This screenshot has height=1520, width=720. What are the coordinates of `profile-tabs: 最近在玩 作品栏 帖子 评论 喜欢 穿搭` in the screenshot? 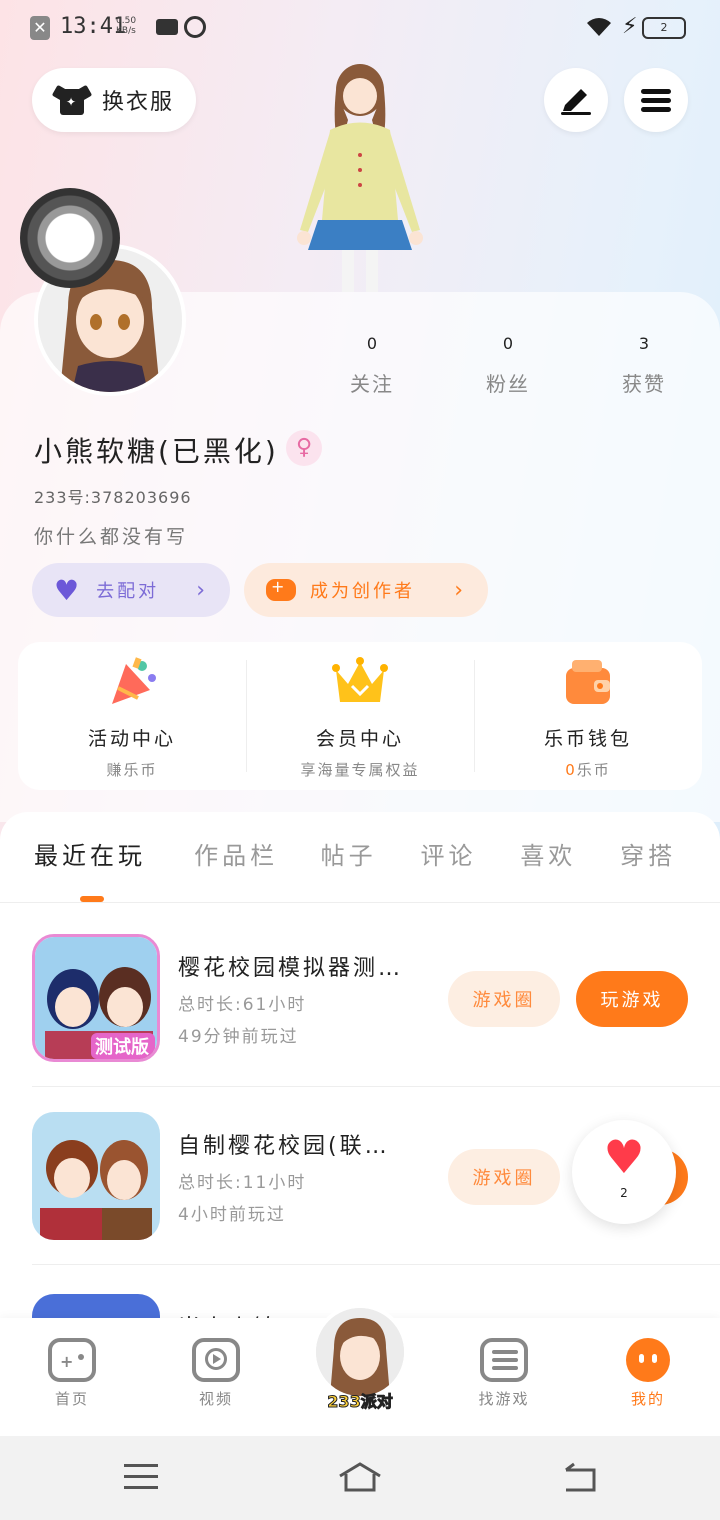 It's located at (360, 866).